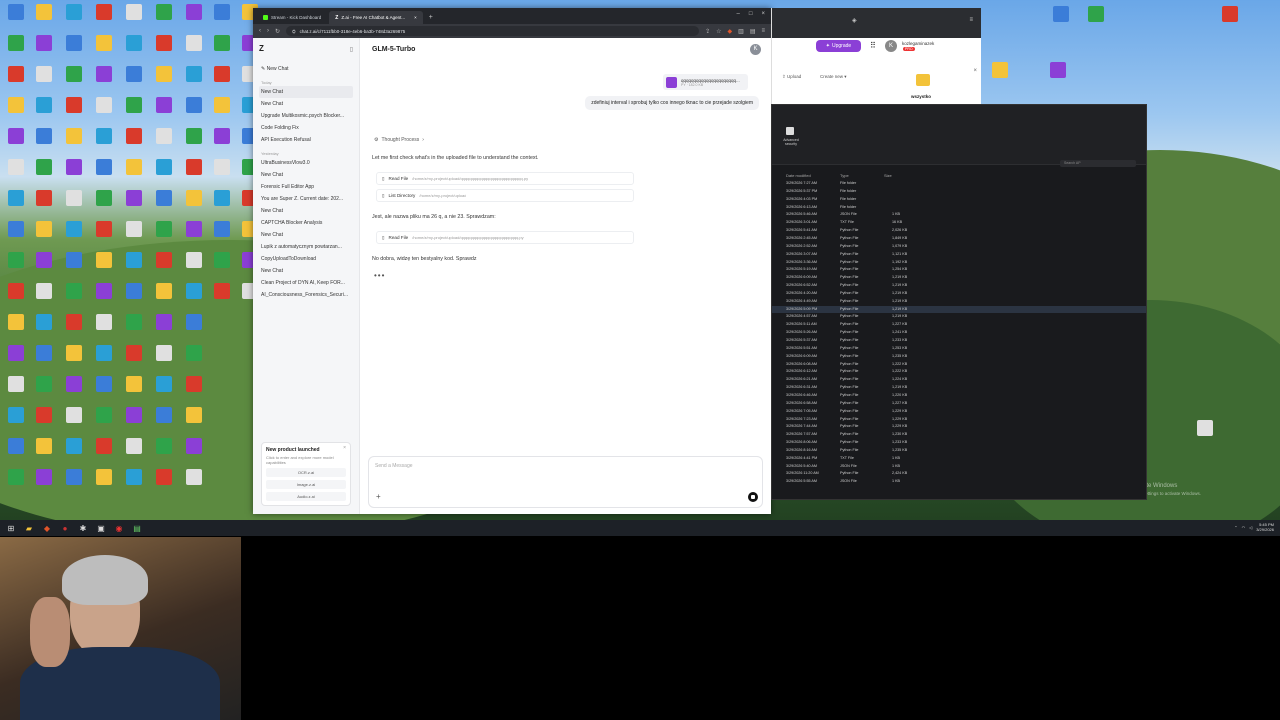  I want to click on new-chat-button: ✎ New Chat, so click(306, 69).